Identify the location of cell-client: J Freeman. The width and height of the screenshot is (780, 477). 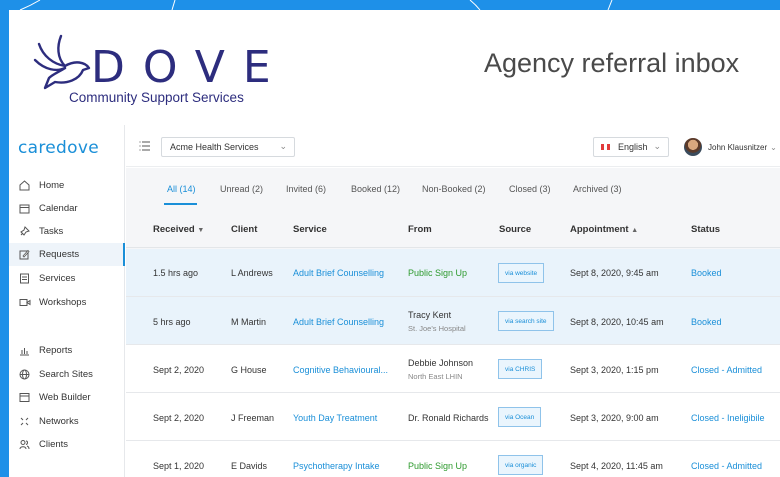
(253, 418).